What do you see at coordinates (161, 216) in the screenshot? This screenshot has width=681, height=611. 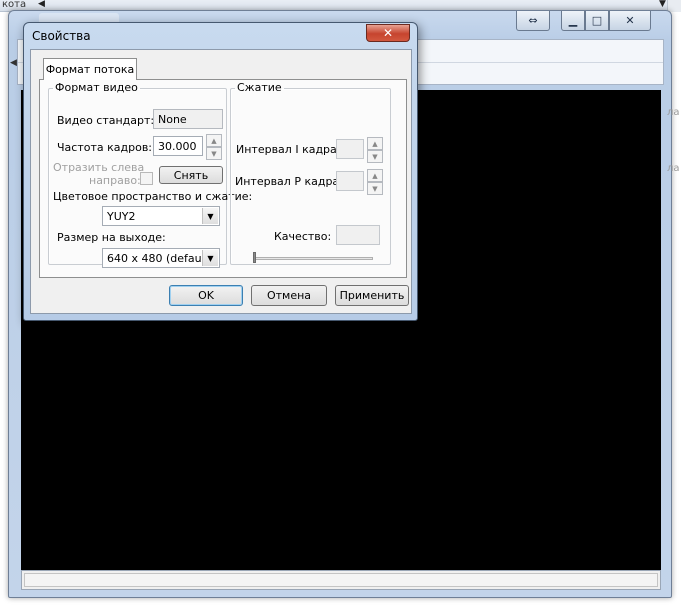 I see `color-space-select: YUY2 ▼` at bounding box center [161, 216].